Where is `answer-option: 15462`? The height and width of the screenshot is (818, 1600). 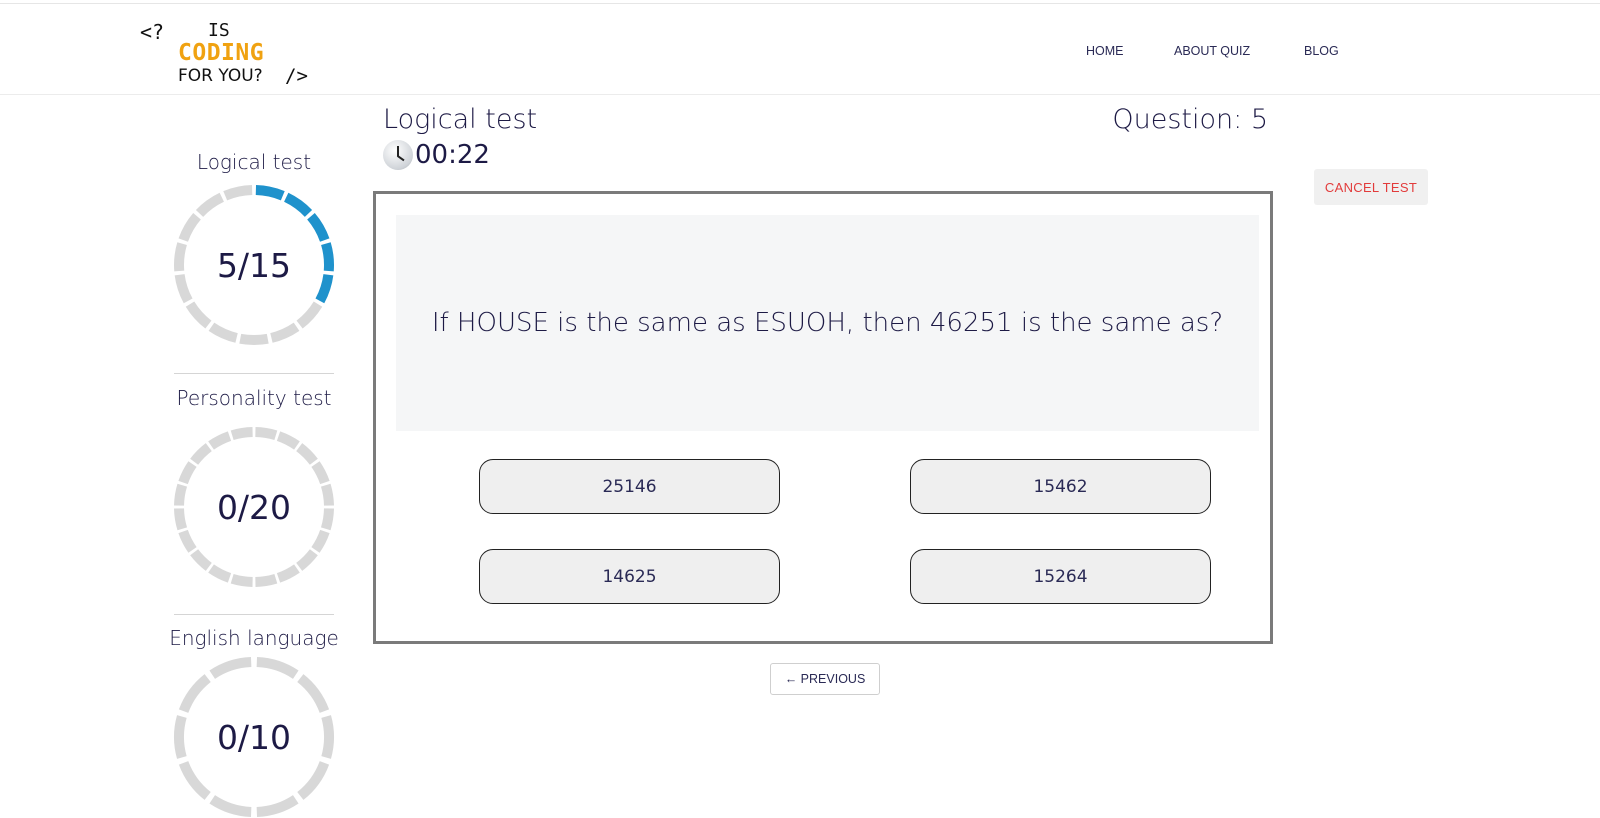 answer-option: 15462 is located at coordinates (1060, 486).